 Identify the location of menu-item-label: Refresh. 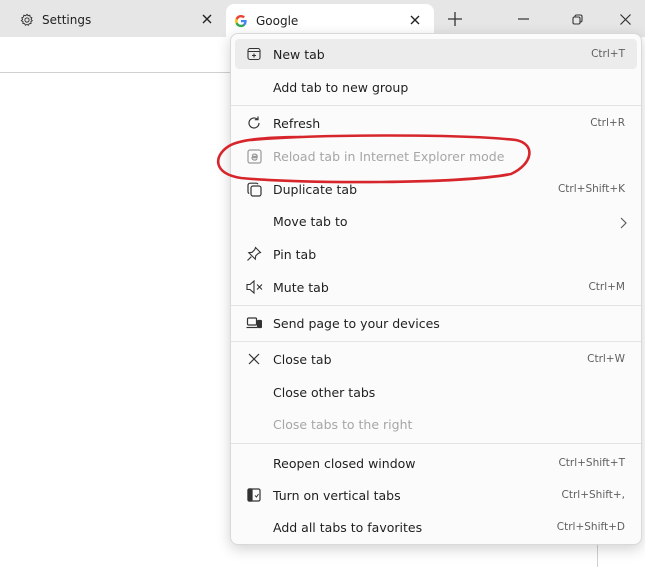
(297, 123).